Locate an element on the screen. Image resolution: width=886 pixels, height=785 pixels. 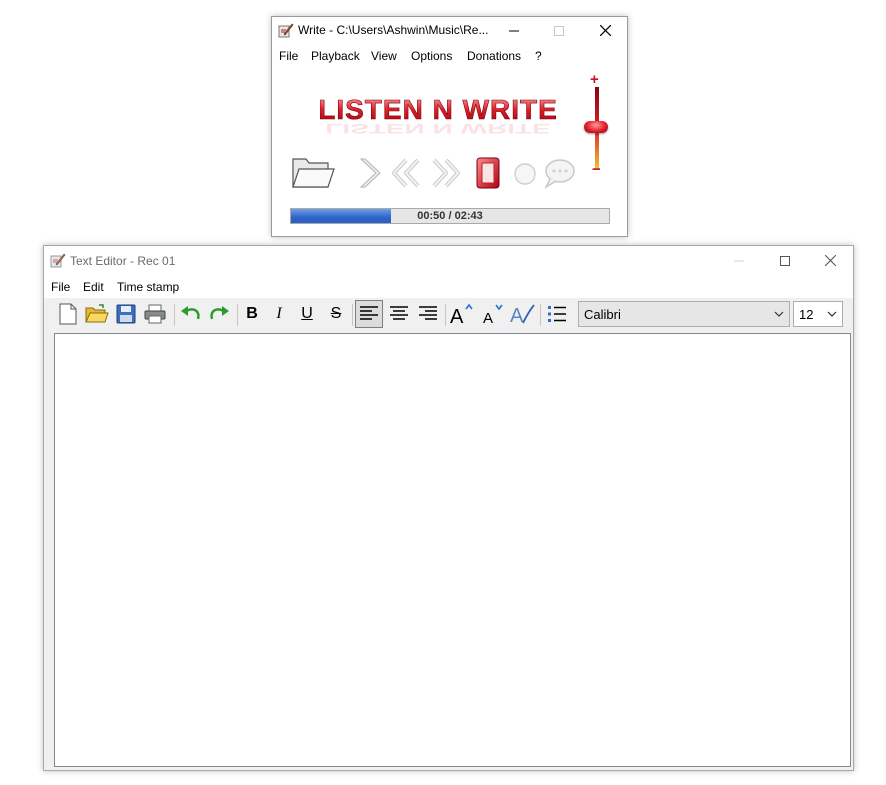
align-center-icon is located at coordinates (399, 313).